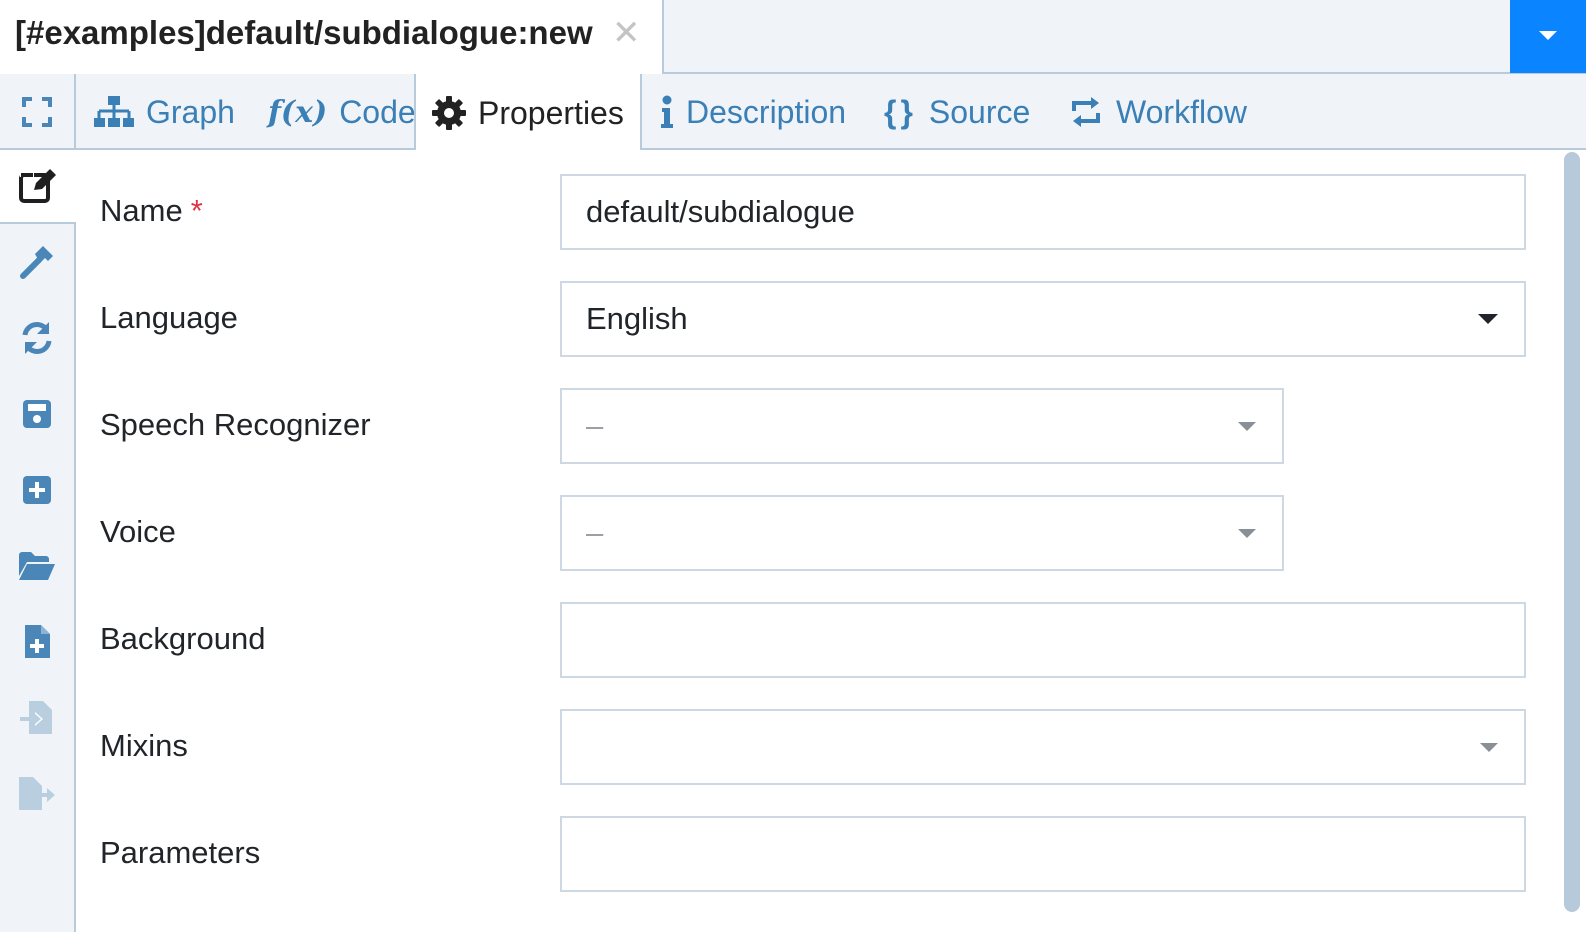 This screenshot has width=1586, height=932. I want to click on info-icon, so click(667, 111).